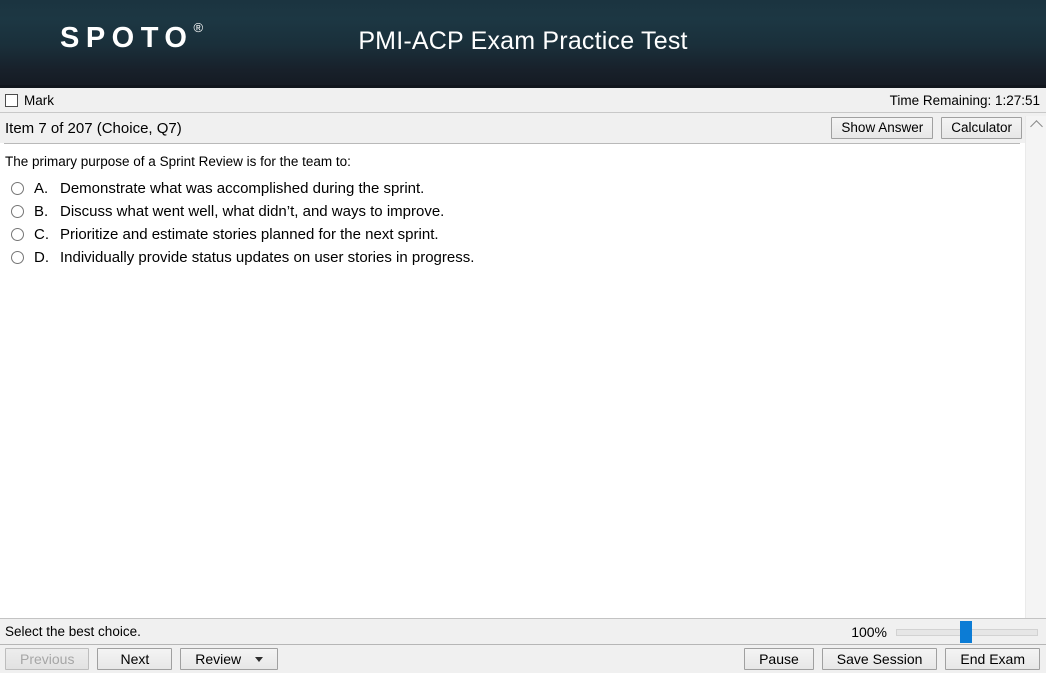  I want to click on chevron-down-icon, so click(259, 659).